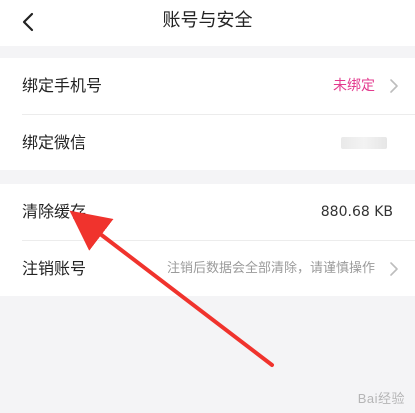 This screenshot has height=413, width=415. Describe the element at coordinates (207, 86) in the screenshot. I see `bind-phone-row: 绑定手机号 未绑定` at that location.